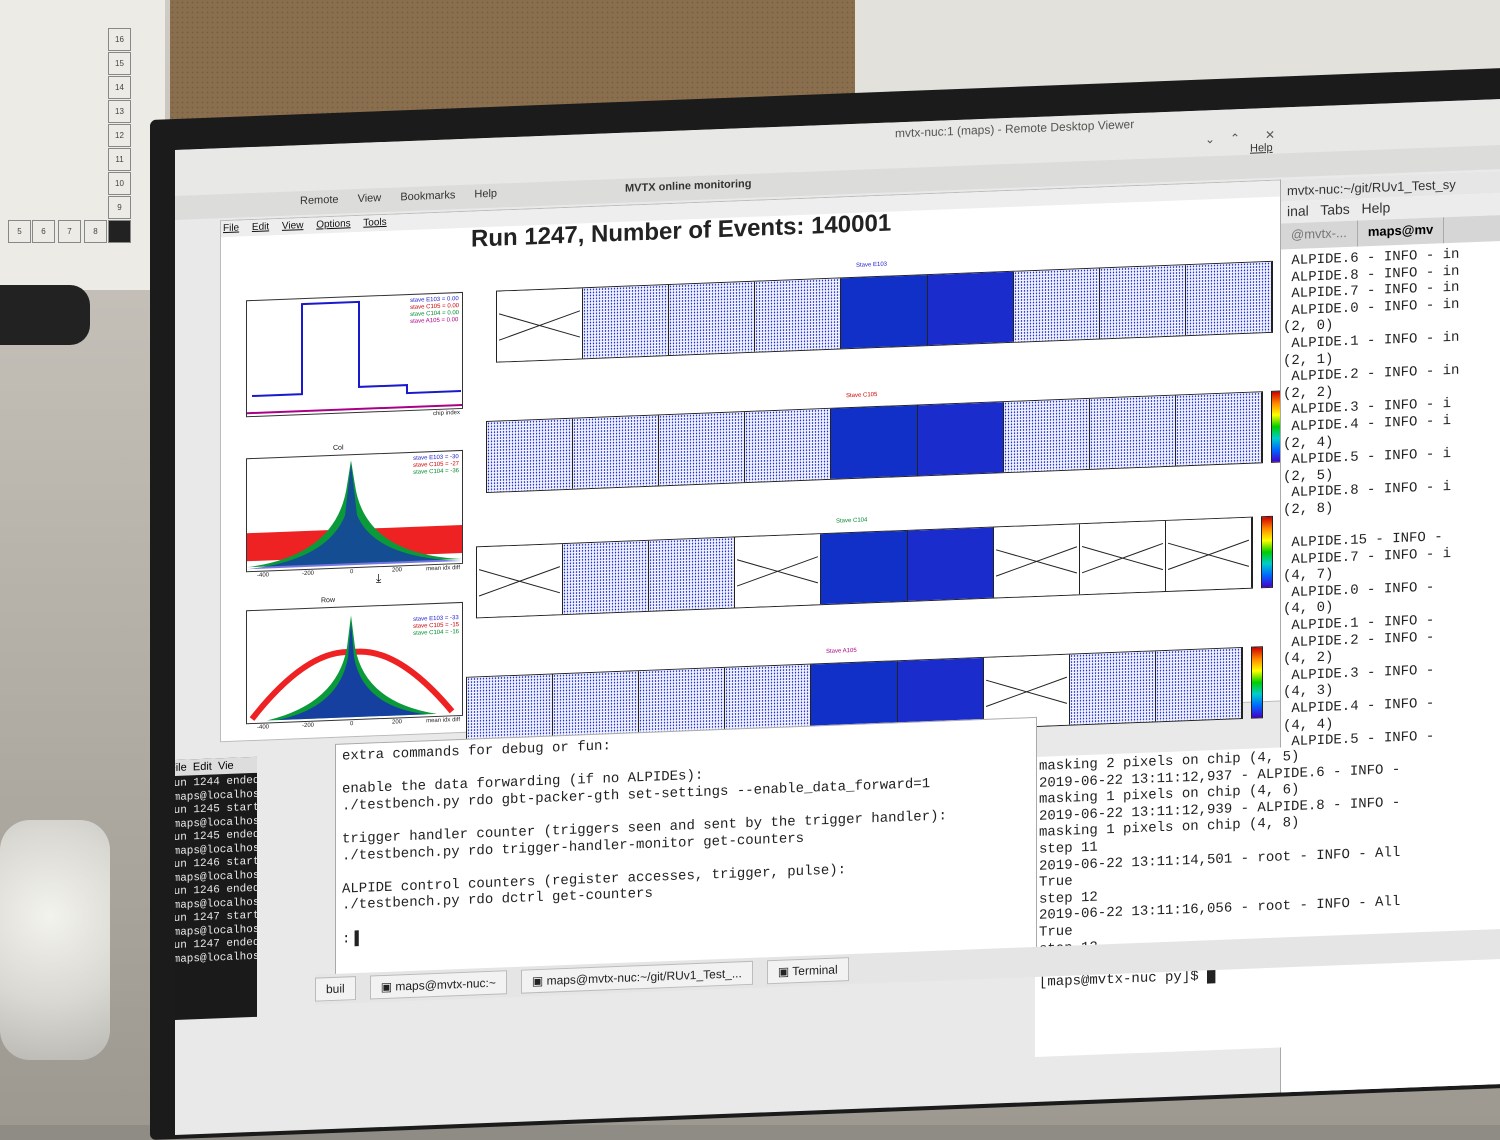 The image size is (1500, 1140). I want to click on menu-bookmarks: Bookmarks, so click(427, 196).